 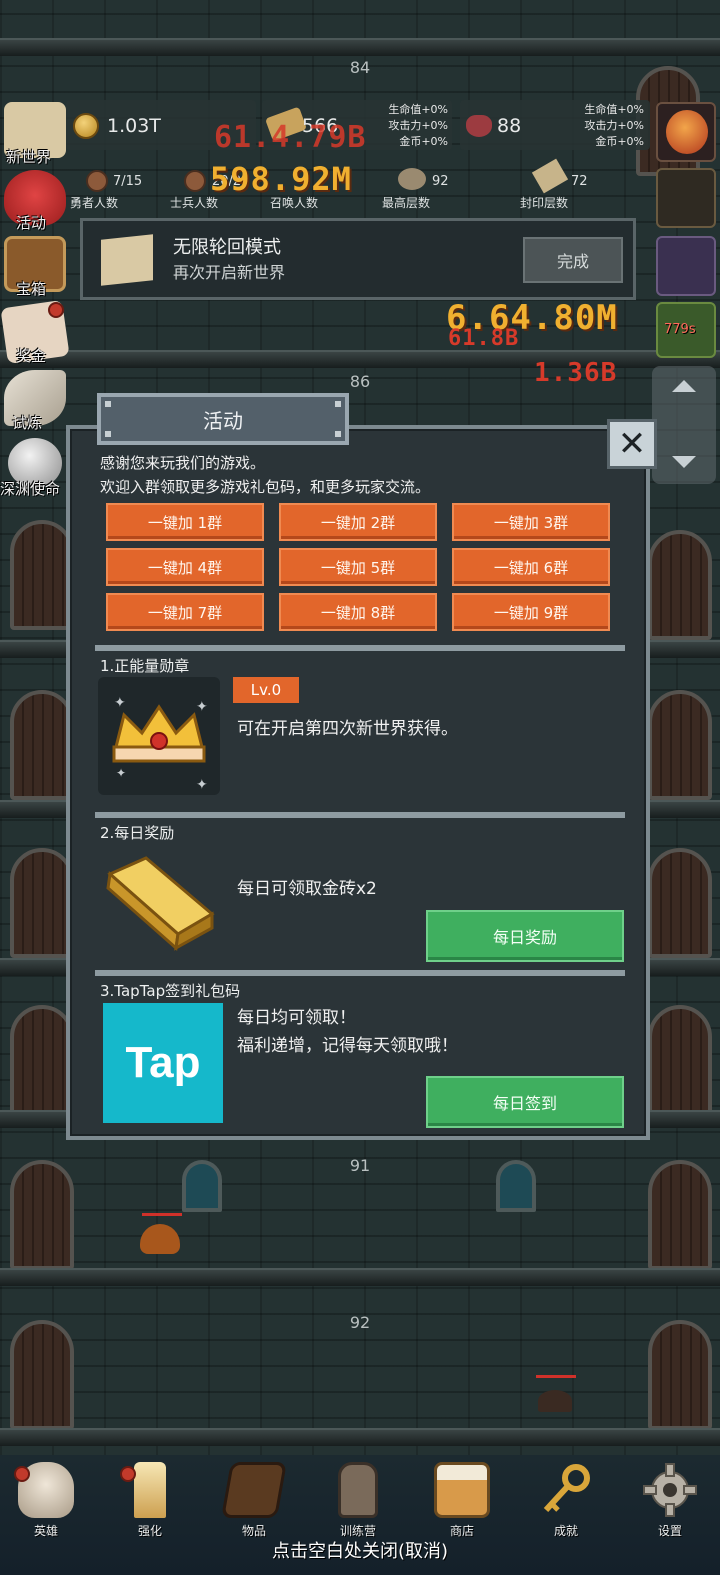 I want to click on shield-skill-icon, so click(x=686, y=266).